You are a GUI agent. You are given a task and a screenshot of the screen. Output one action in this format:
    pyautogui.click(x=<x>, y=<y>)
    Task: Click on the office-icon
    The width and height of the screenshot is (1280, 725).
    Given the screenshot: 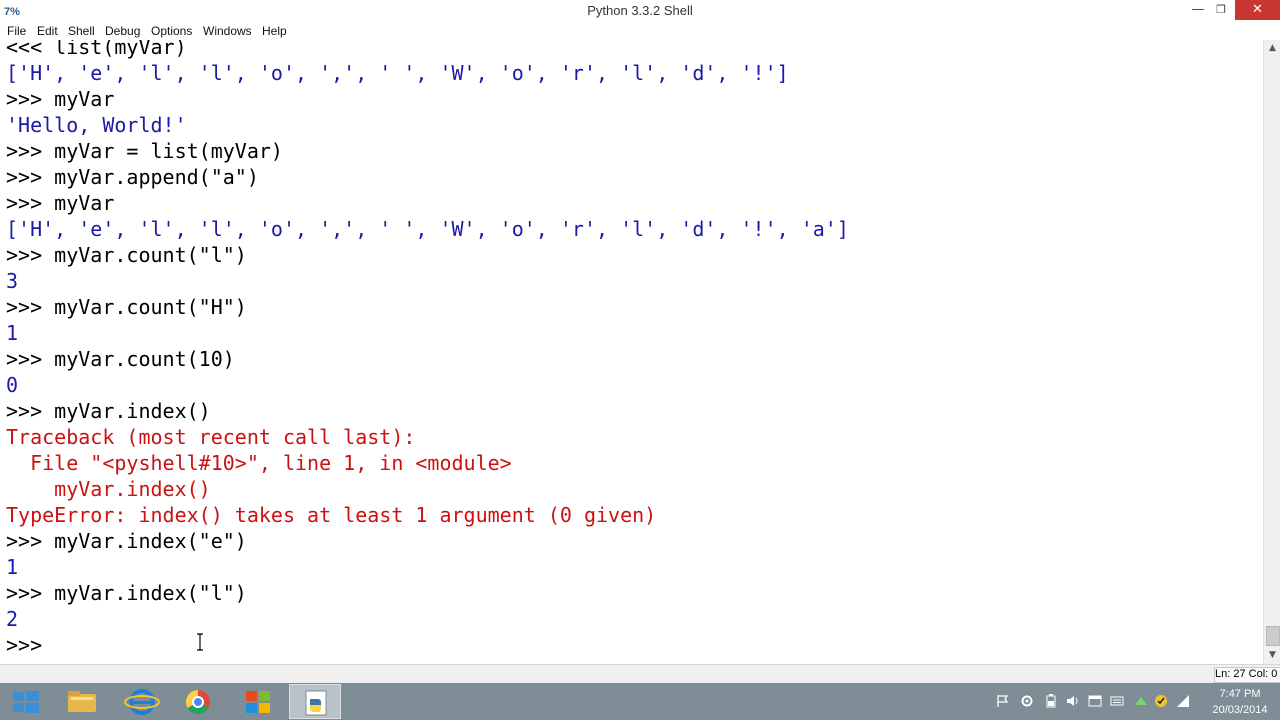 What is the action you would take?
    pyautogui.click(x=258, y=701)
    